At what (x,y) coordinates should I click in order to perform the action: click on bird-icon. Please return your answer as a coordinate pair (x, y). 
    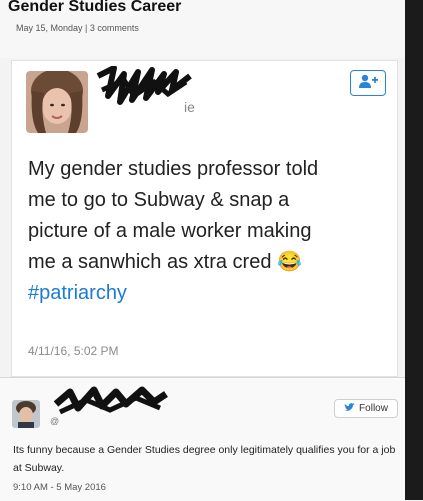
    Looking at the image, I should click on (350, 408).